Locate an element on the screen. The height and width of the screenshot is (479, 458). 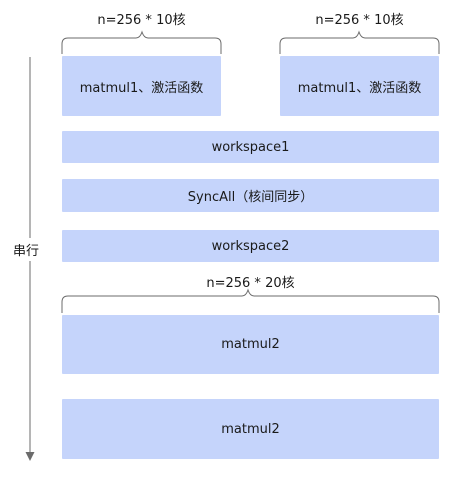
matmul2-b-text: matmul2 is located at coordinates (250, 429).